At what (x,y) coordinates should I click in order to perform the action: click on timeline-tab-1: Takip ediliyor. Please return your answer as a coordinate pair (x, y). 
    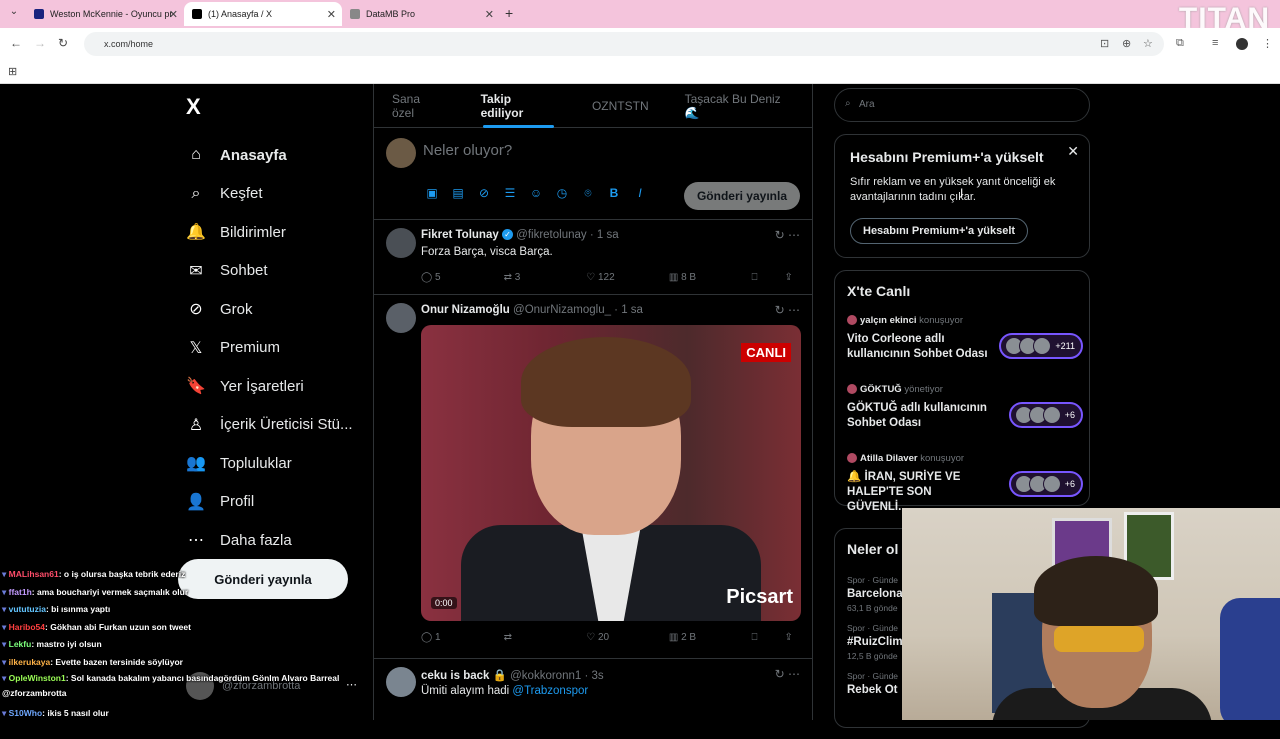
    Looking at the image, I should click on (518, 106).